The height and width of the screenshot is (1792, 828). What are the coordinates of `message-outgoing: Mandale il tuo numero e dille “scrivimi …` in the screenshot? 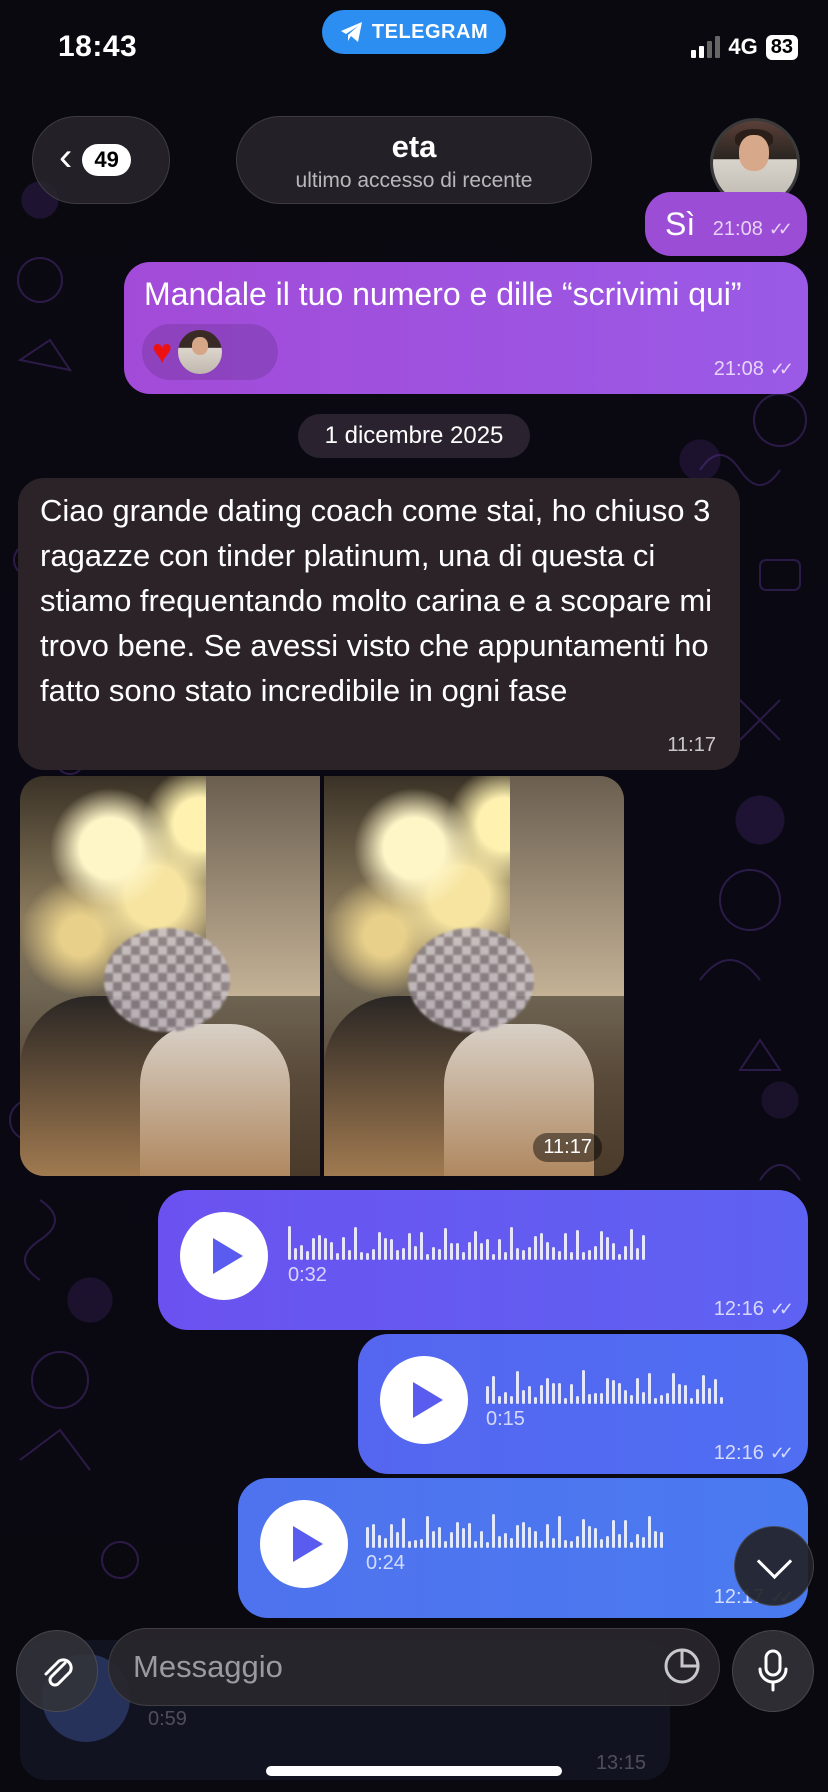 It's located at (466, 328).